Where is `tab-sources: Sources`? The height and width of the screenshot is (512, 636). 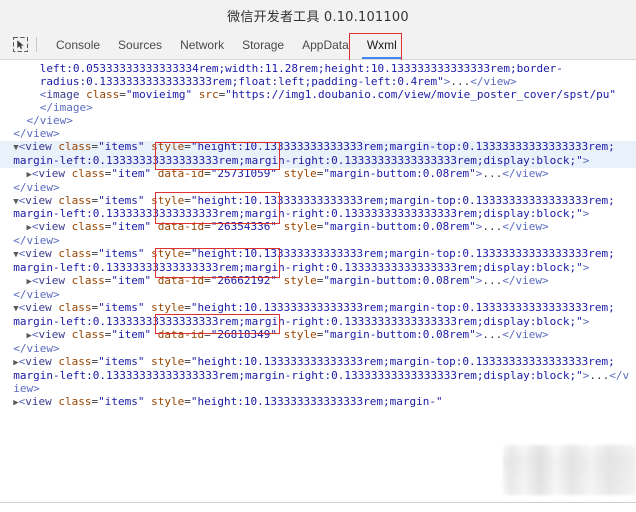 tab-sources: Sources is located at coordinates (140, 44).